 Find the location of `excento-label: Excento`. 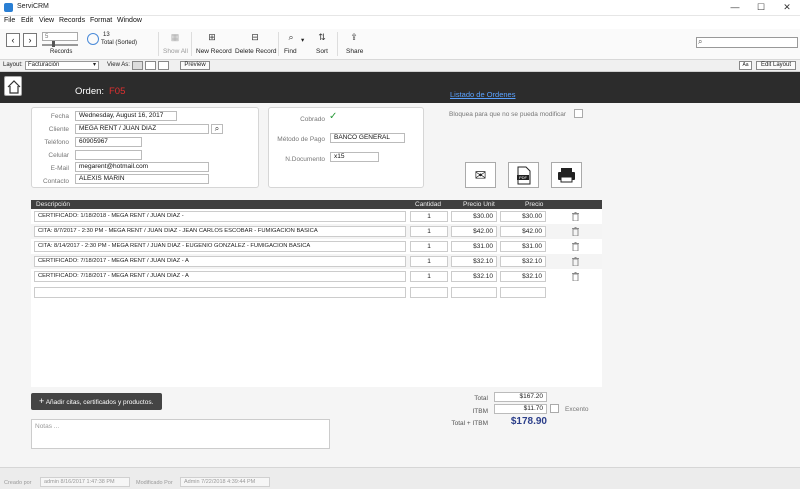

excento-label: Excento is located at coordinates (577, 409).